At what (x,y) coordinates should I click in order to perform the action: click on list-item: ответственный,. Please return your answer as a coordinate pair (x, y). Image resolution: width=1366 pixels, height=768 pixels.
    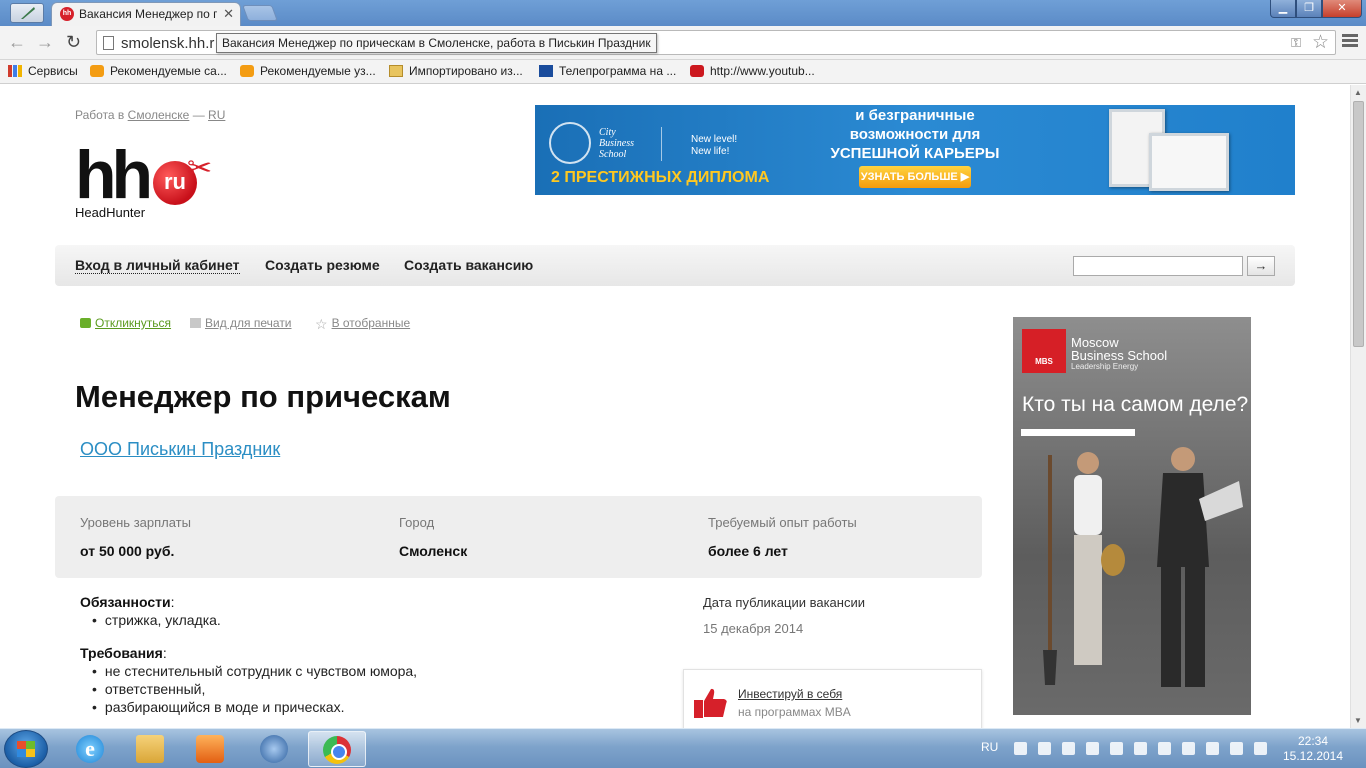
    Looking at the image, I should click on (254, 689).